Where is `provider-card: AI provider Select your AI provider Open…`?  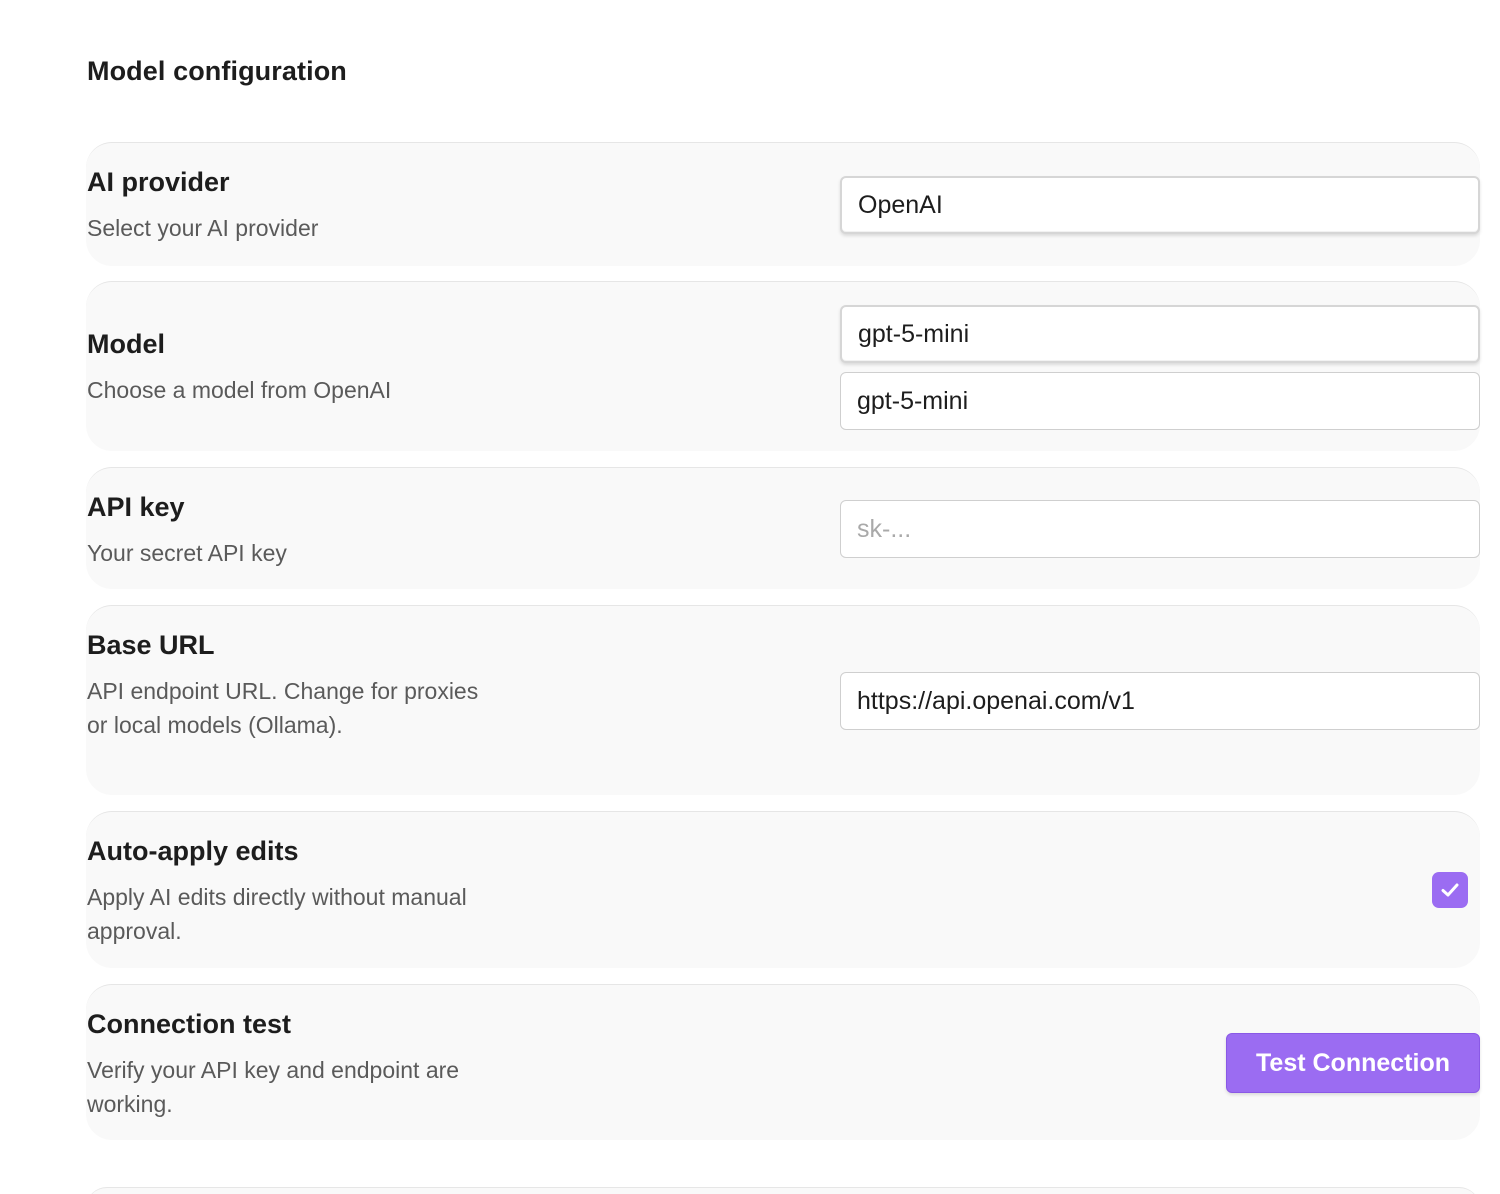 provider-card: AI provider Select your AI provider Open… is located at coordinates (783, 204).